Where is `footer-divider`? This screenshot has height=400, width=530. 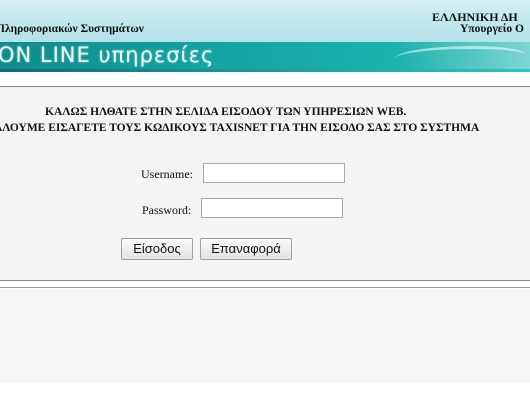
footer-divider is located at coordinates (265, 287).